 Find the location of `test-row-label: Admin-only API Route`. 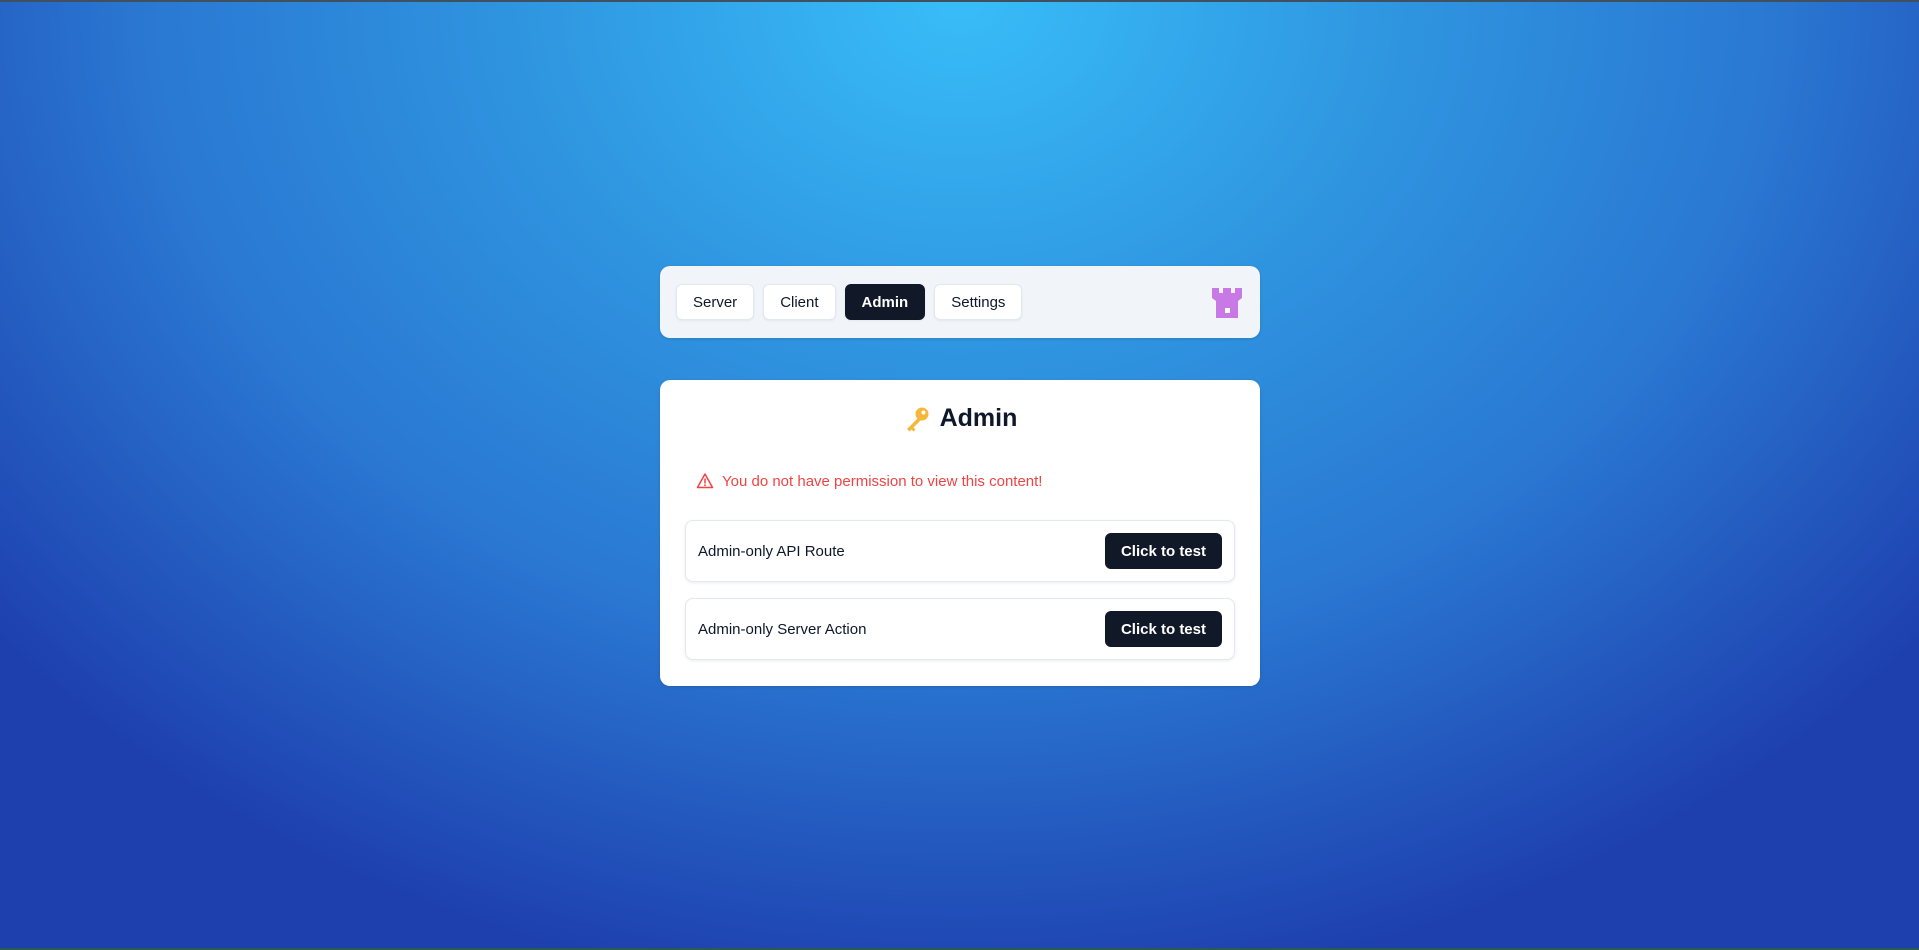

test-row-label: Admin-only API Route is located at coordinates (771, 551).